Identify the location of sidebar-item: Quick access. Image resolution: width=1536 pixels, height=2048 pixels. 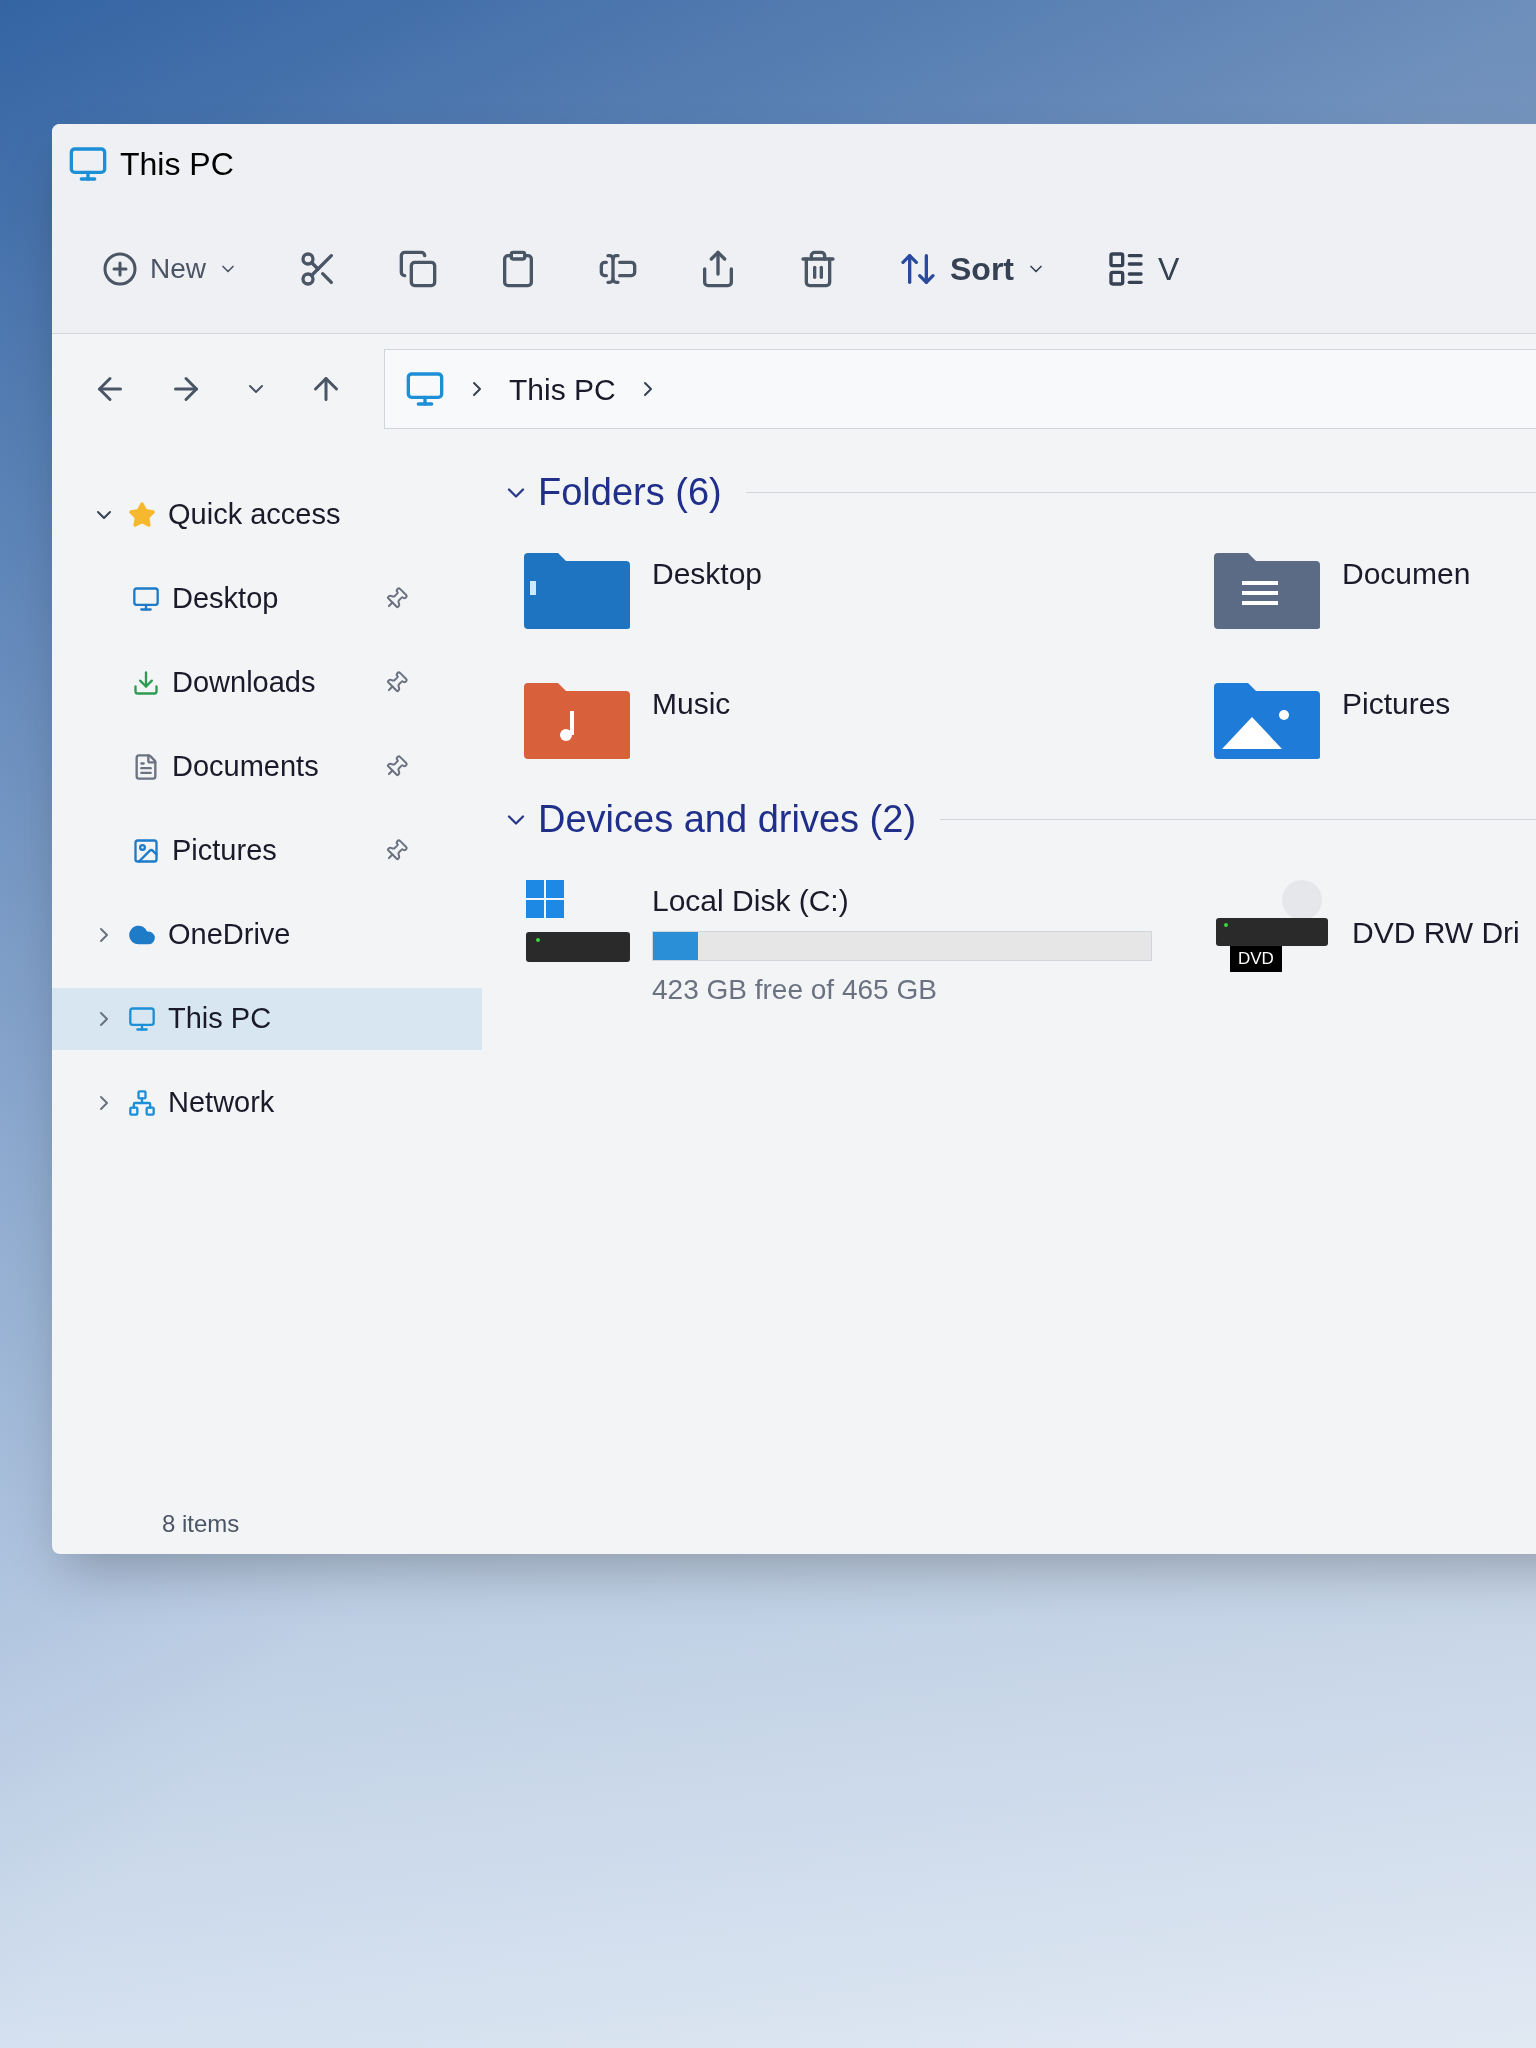
(267, 515).